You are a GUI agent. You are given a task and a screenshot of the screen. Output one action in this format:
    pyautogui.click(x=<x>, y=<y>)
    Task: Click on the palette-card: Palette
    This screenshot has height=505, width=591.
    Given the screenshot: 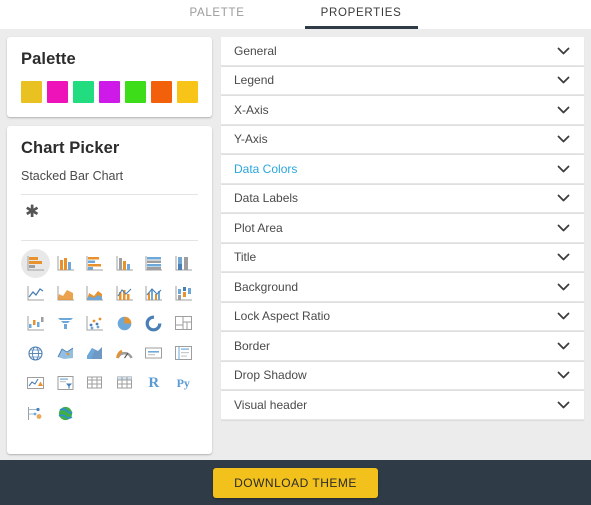 What is the action you would take?
    pyautogui.click(x=109, y=77)
    